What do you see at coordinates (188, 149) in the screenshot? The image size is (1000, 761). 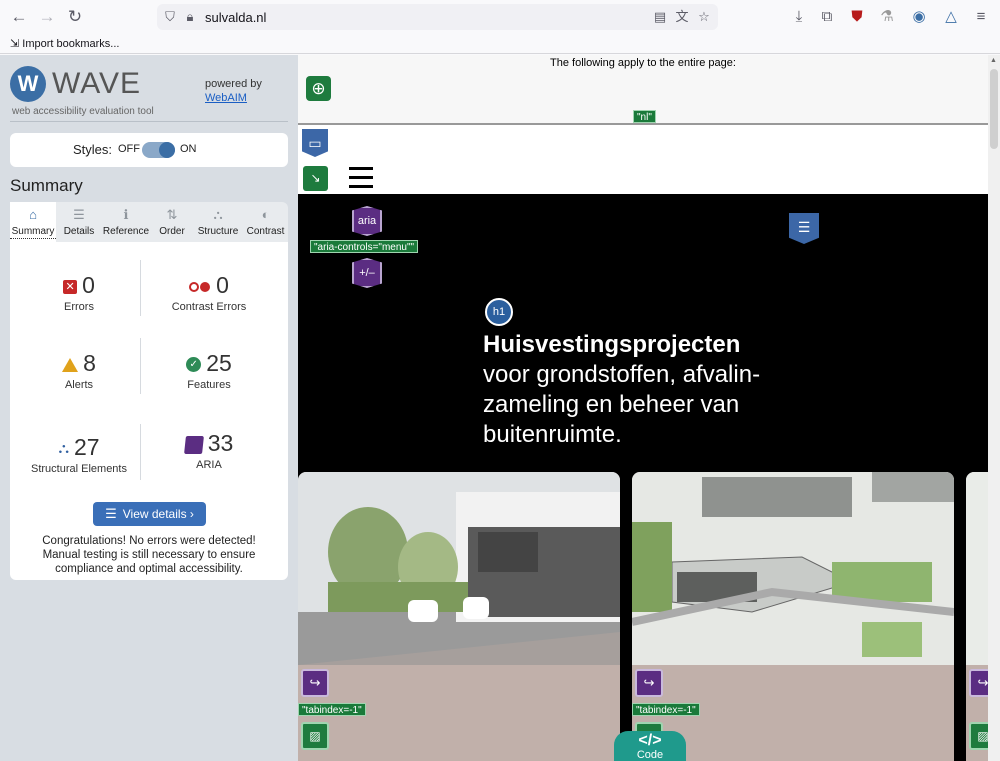 I see `styles-on-label: ON` at bounding box center [188, 149].